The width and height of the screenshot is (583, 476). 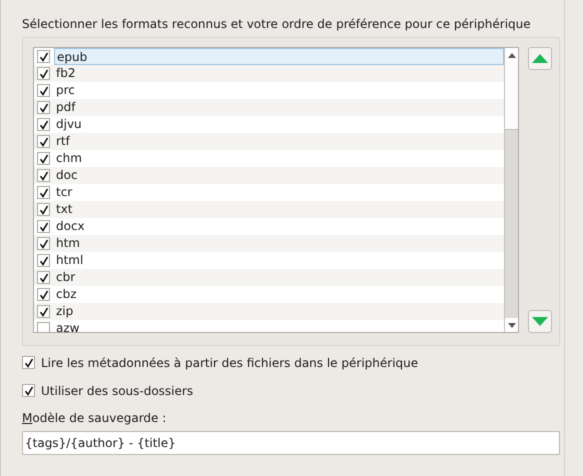 I want to click on format-item: pdf, so click(x=269, y=107).